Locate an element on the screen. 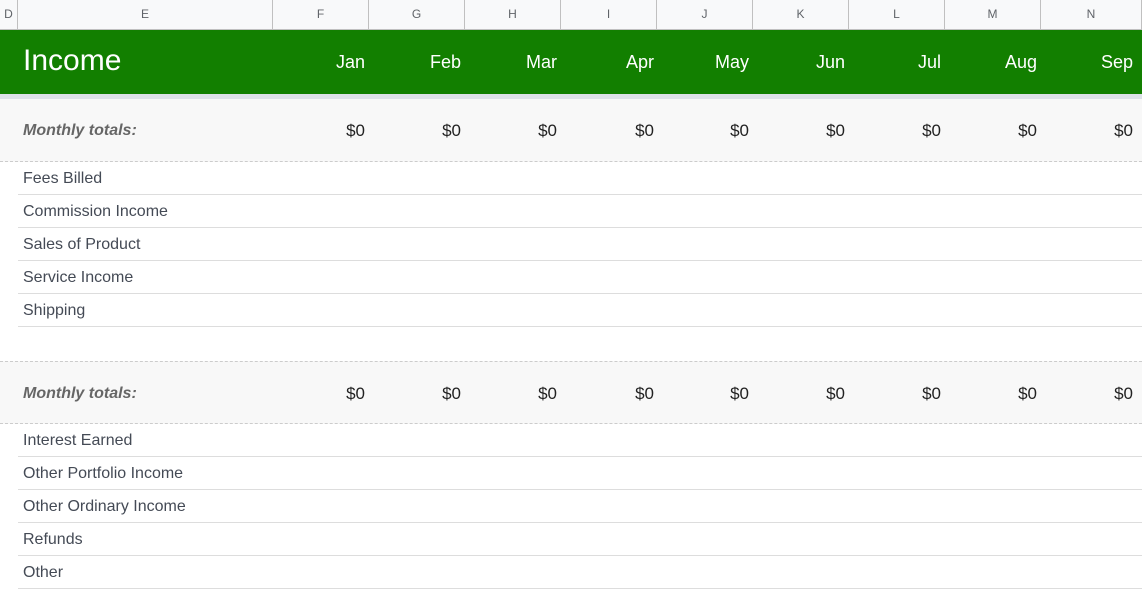 The height and width of the screenshot is (589, 1142). income-item-label: Interest Earned is located at coordinates (78, 440).